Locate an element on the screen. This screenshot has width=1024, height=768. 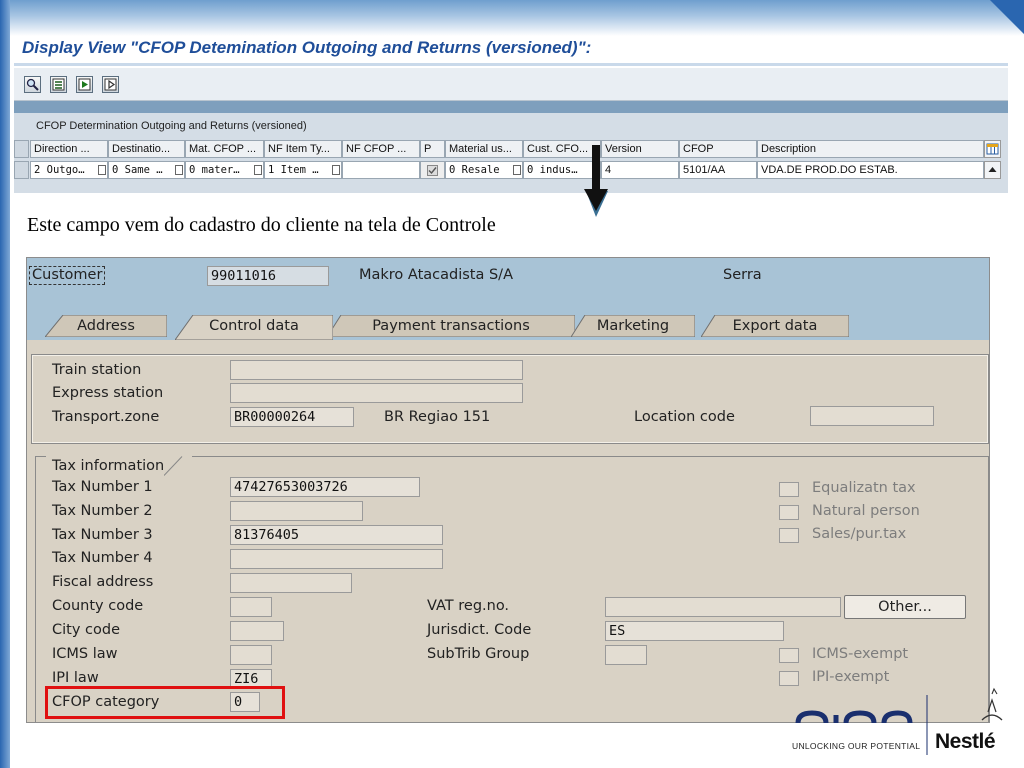
customer-name: Makro Atacadista S/A is located at coordinates (436, 275).